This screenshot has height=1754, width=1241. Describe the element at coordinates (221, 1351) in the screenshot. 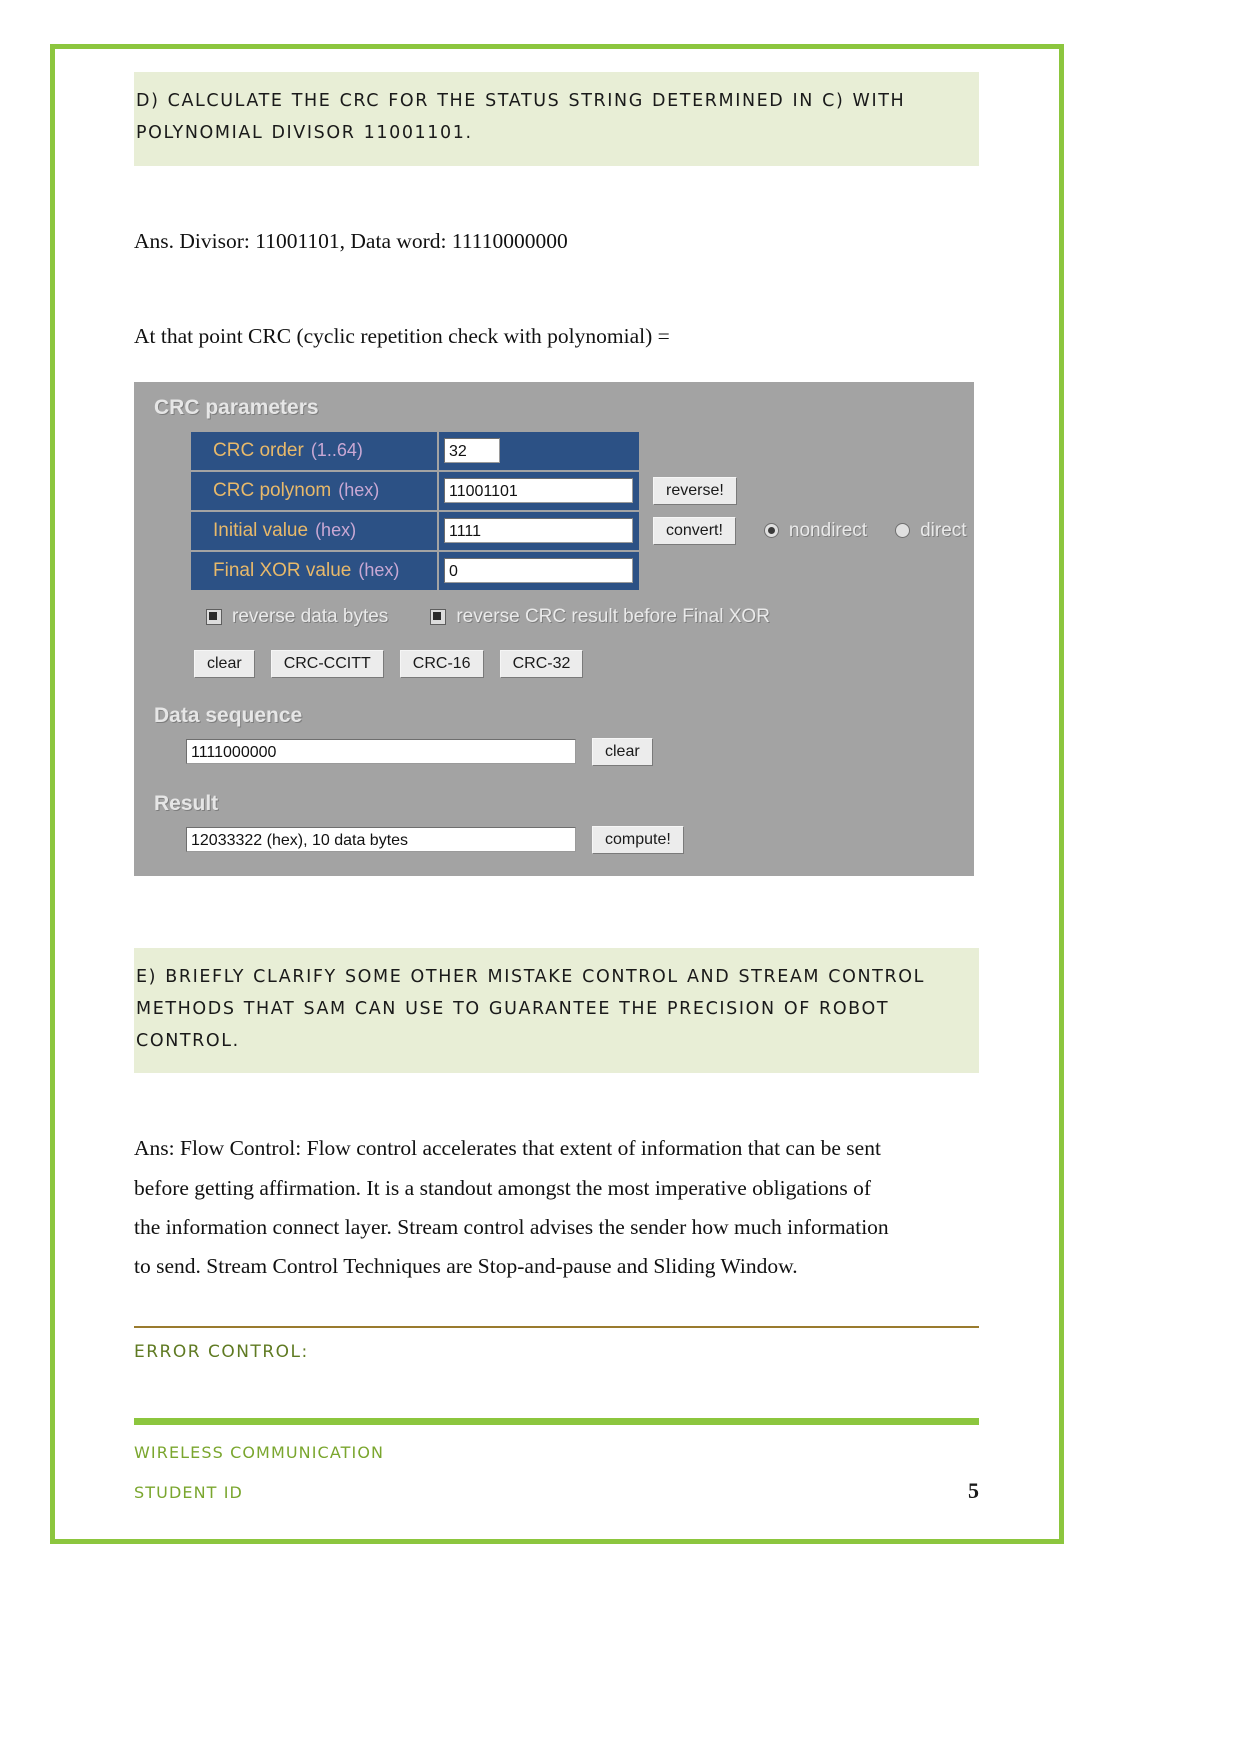

I see `error-control-heading: Error Control:` at that location.